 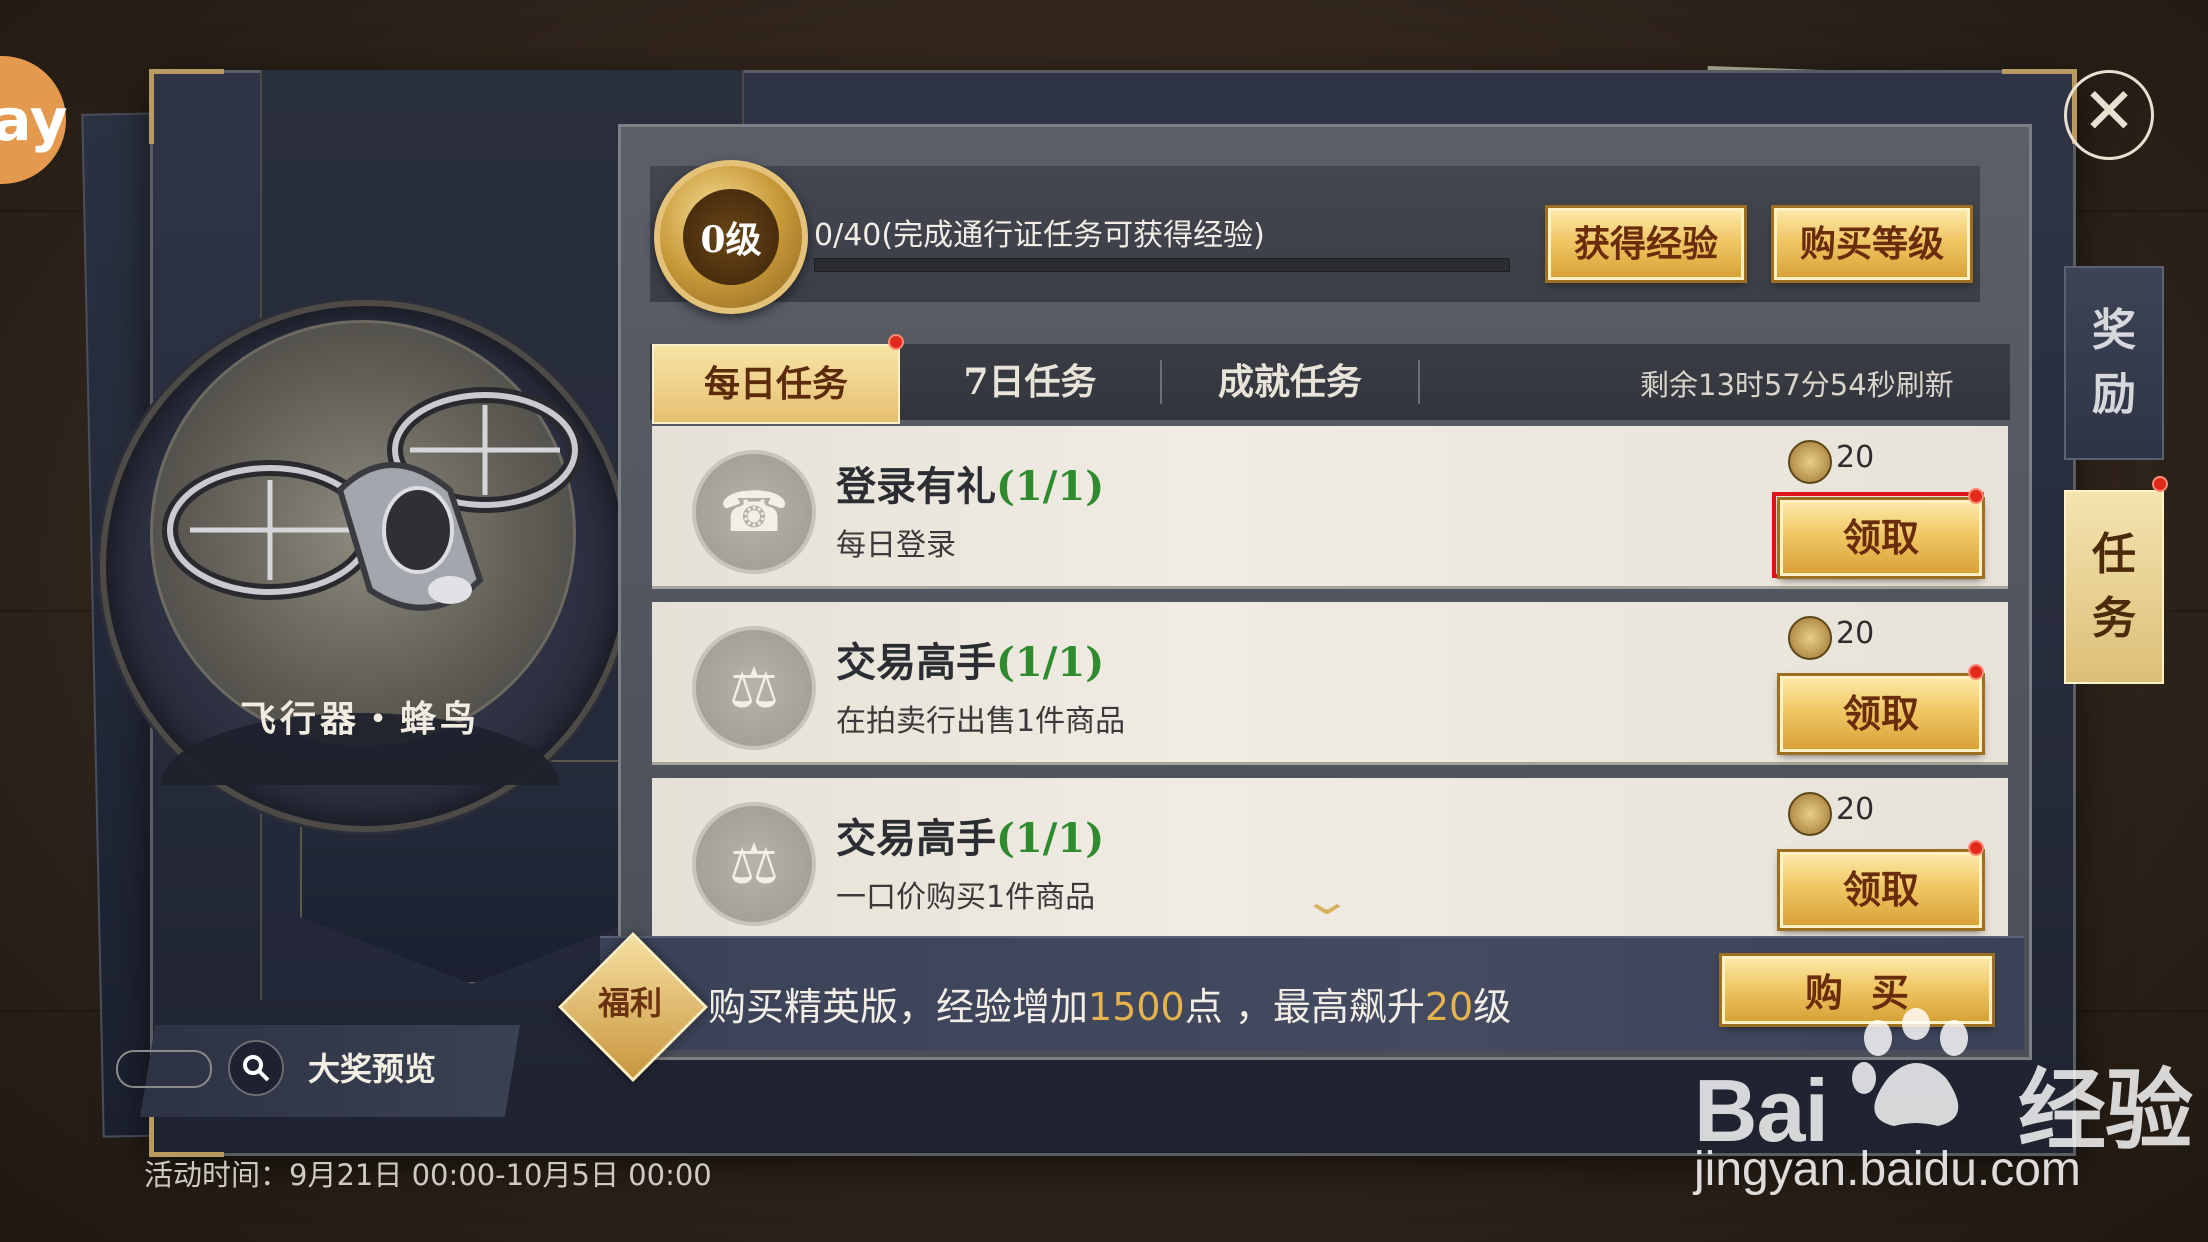 What do you see at coordinates (966, 897) in the screenshot?
I see `task-description: 一口价购买1件商品` at bounding box center [966, 897].